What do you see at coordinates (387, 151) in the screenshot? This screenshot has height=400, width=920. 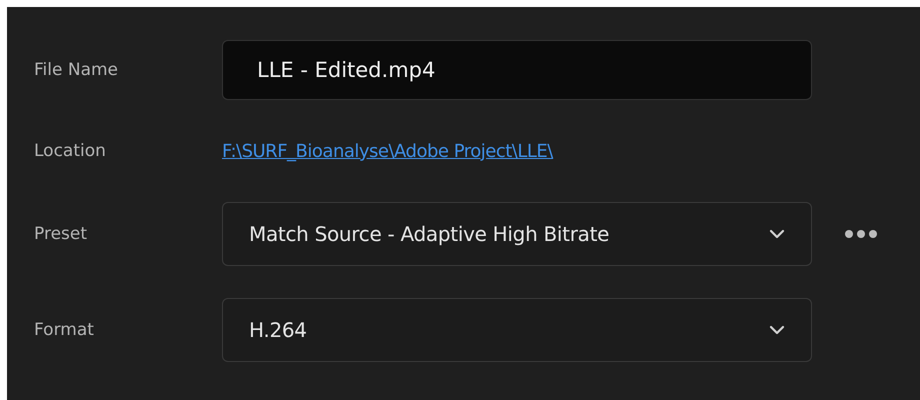 I see `location-link: F:\SURF_Bioanalyse\Adobe Project\LLE\` at bounding box center [387, 151].